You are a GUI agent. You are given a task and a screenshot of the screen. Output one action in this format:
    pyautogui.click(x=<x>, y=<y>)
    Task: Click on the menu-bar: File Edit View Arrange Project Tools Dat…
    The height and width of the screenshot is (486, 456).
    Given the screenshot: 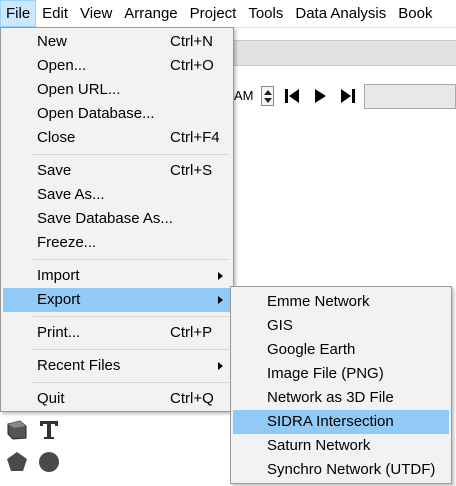 What is the action you would take?
    pyautogui.click(x=228, y=14)
    